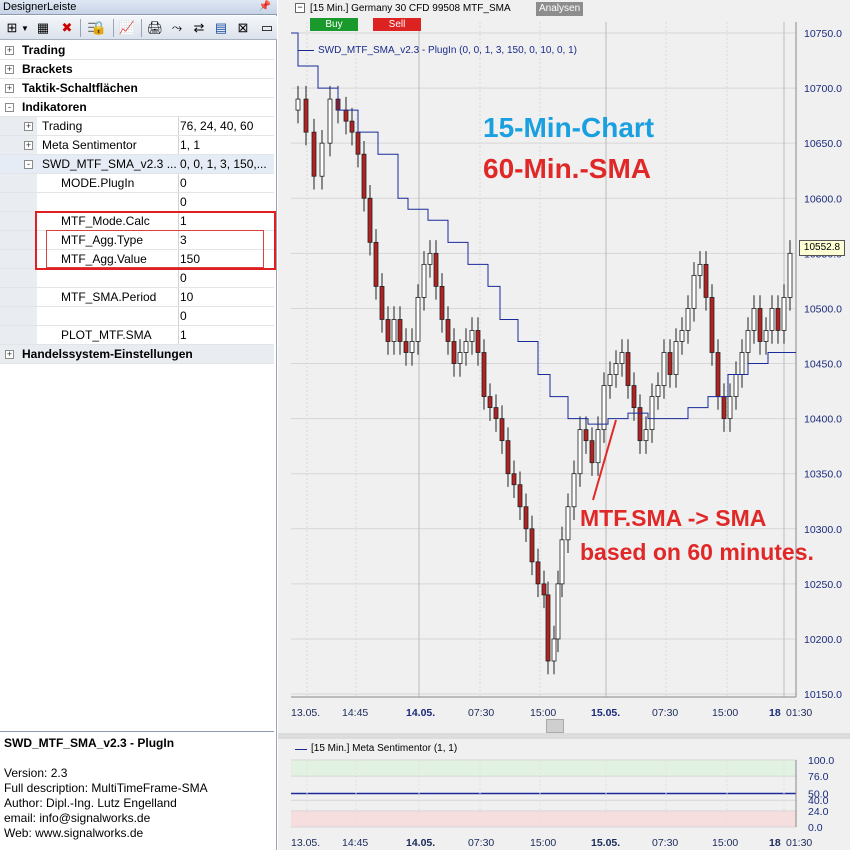 The image size is (850, 850). What do you see at coordinates (823, 34) in the screenshot?
I see `y-tick-label: 10750.0` at bounding box center [823, 34].